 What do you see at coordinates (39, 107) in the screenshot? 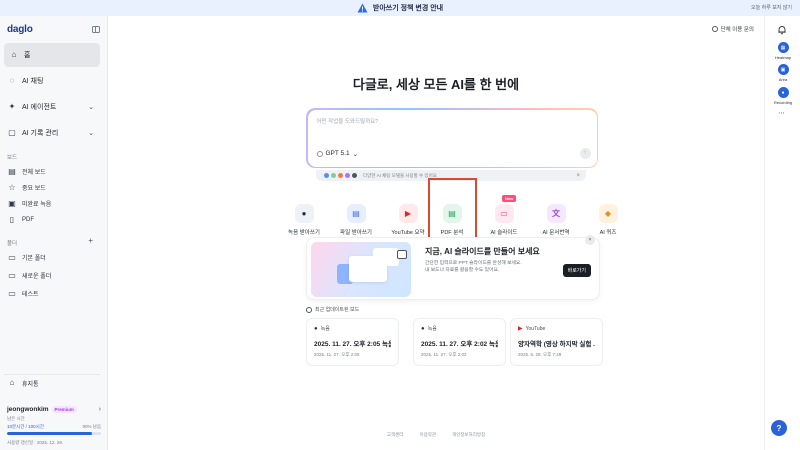
I see `sidebar-item-label: AI 에이전트` at bounding box center [39, 107].